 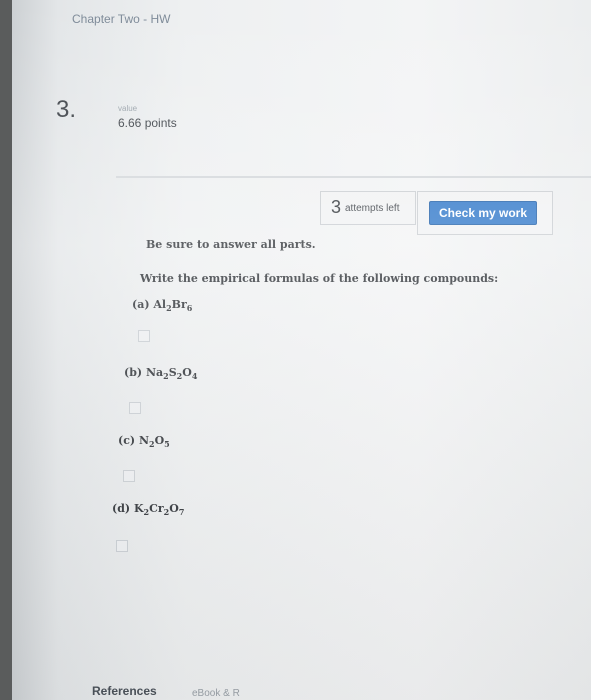 I want to click on attempts-count: 3, so click(x=336, y=207).